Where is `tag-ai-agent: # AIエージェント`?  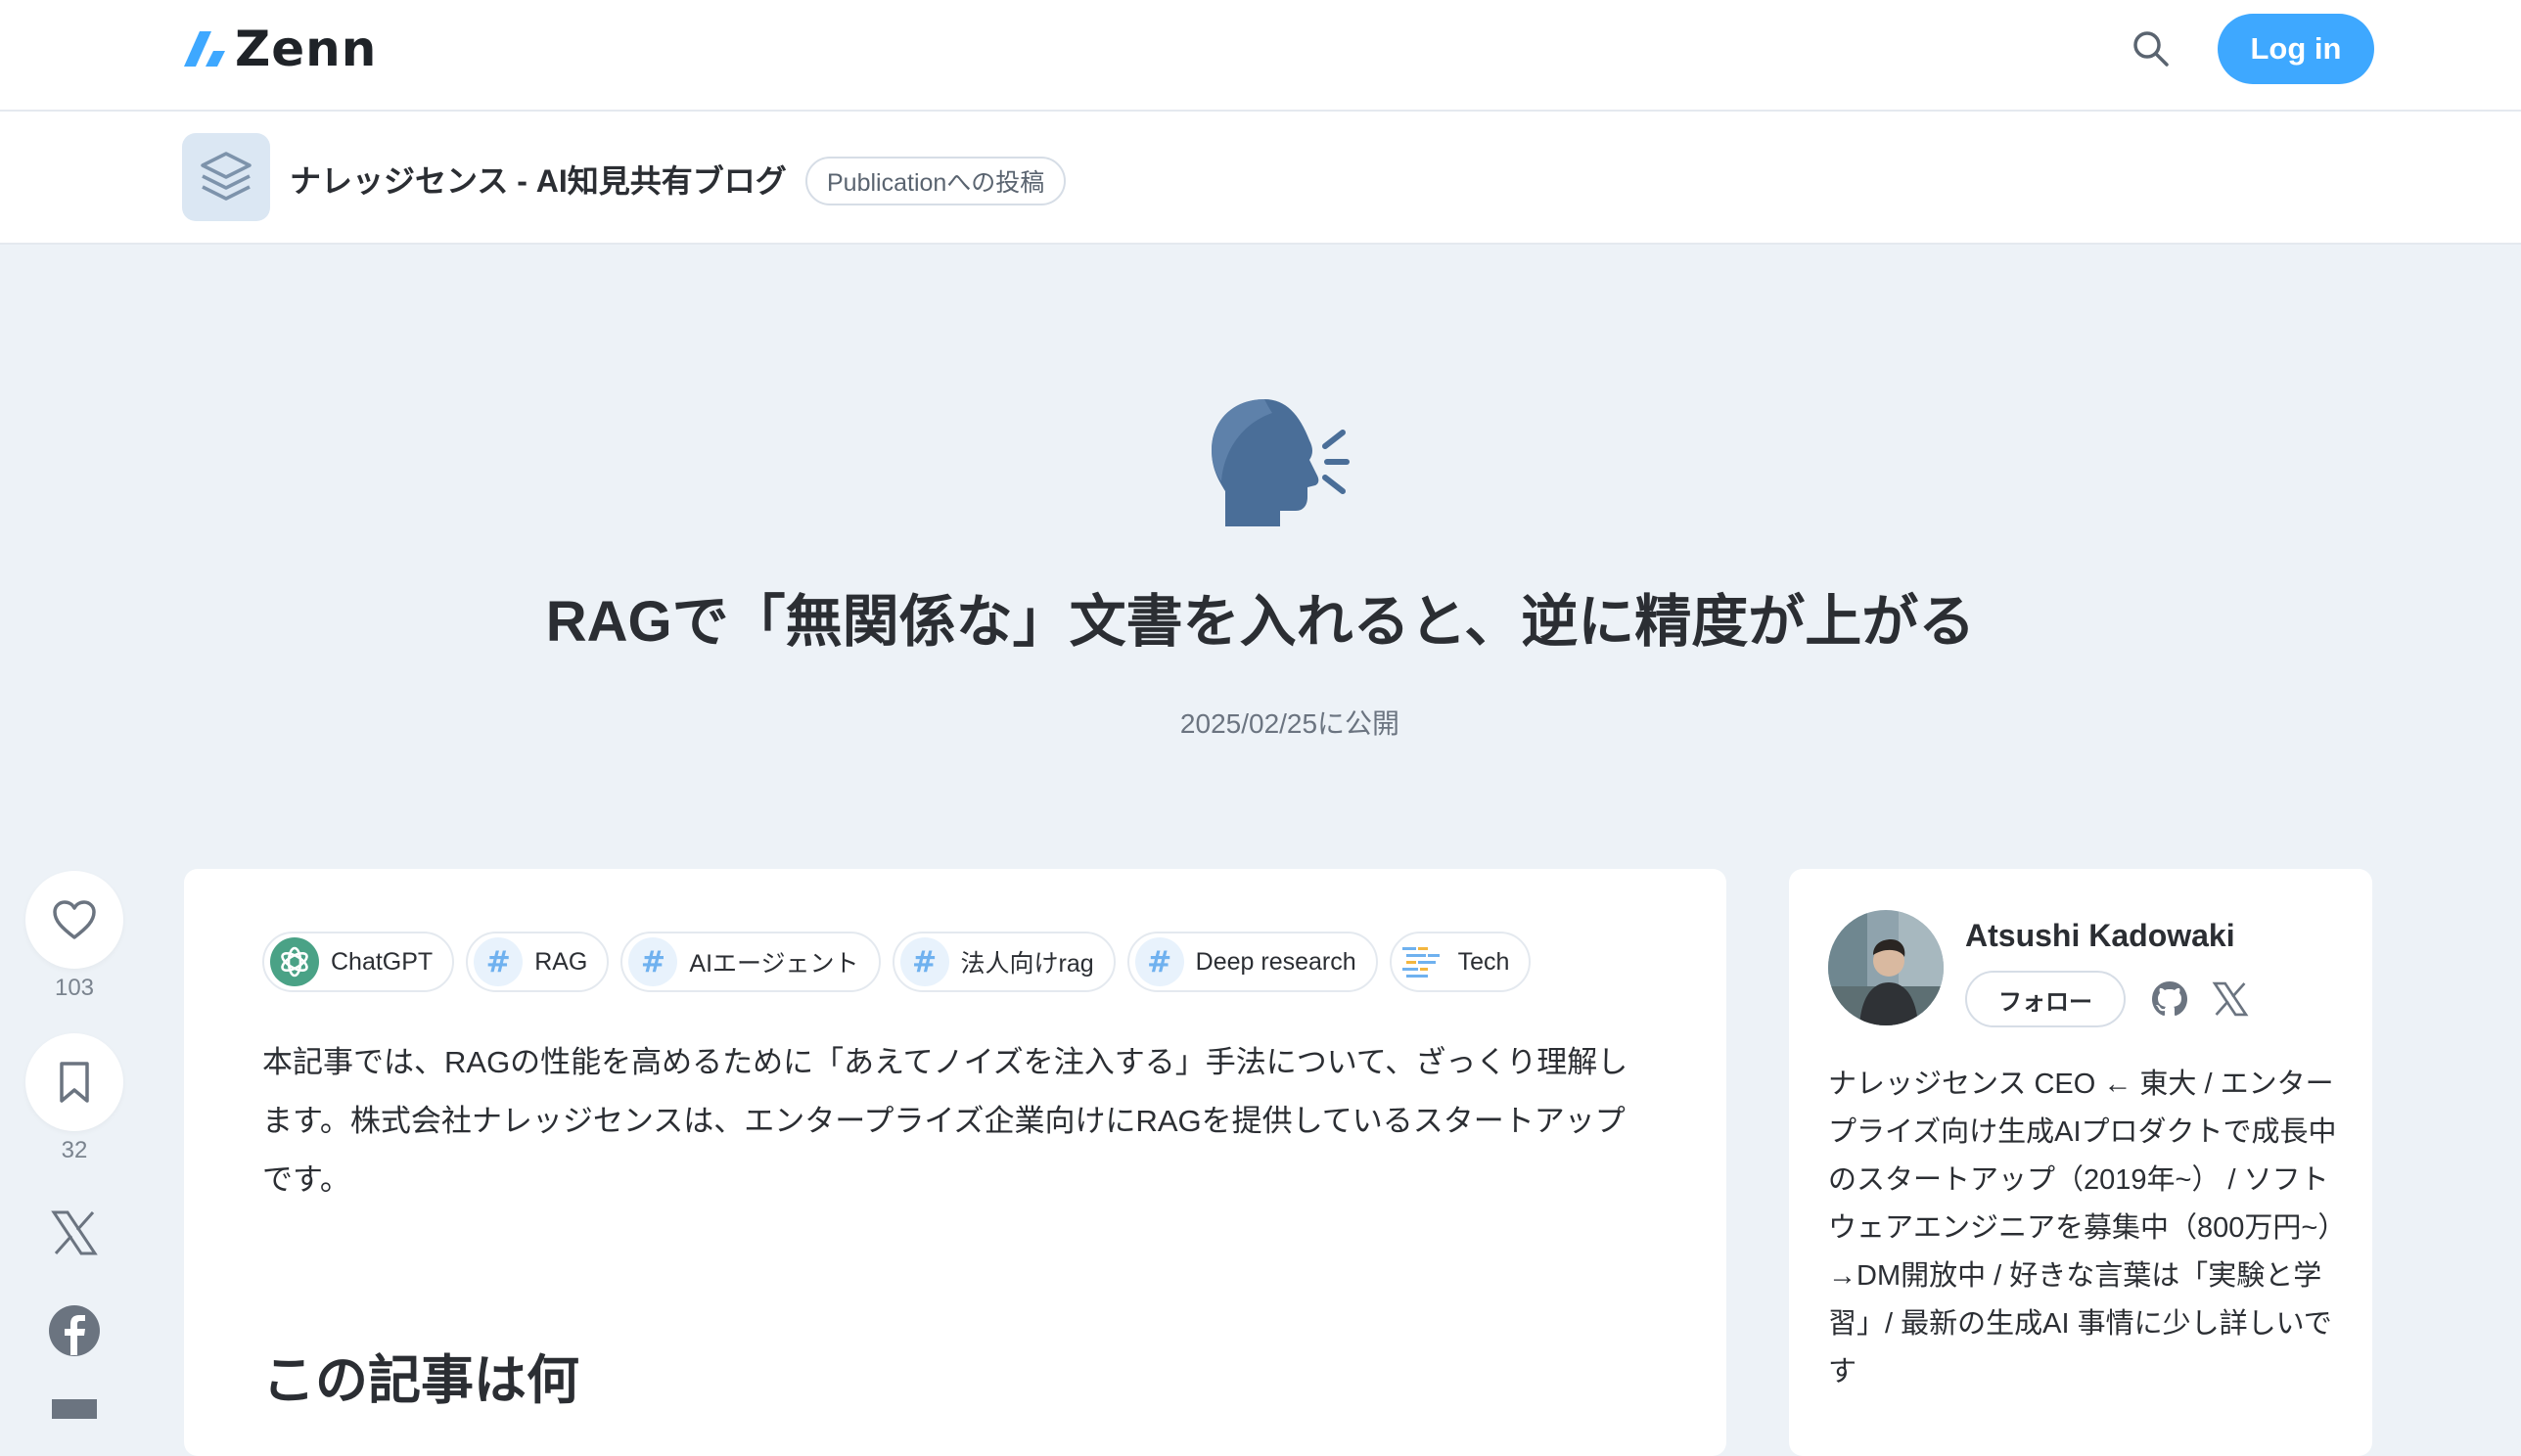 tag-ai-agent: # AIエージェント is located at coordinates (750, 962).